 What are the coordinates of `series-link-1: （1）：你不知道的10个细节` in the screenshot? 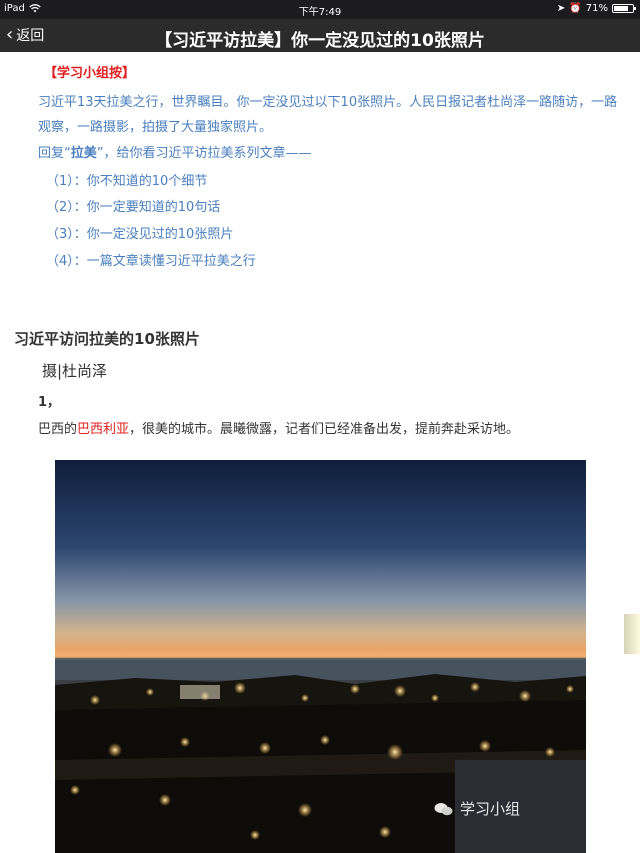 It's located at (126, 179).